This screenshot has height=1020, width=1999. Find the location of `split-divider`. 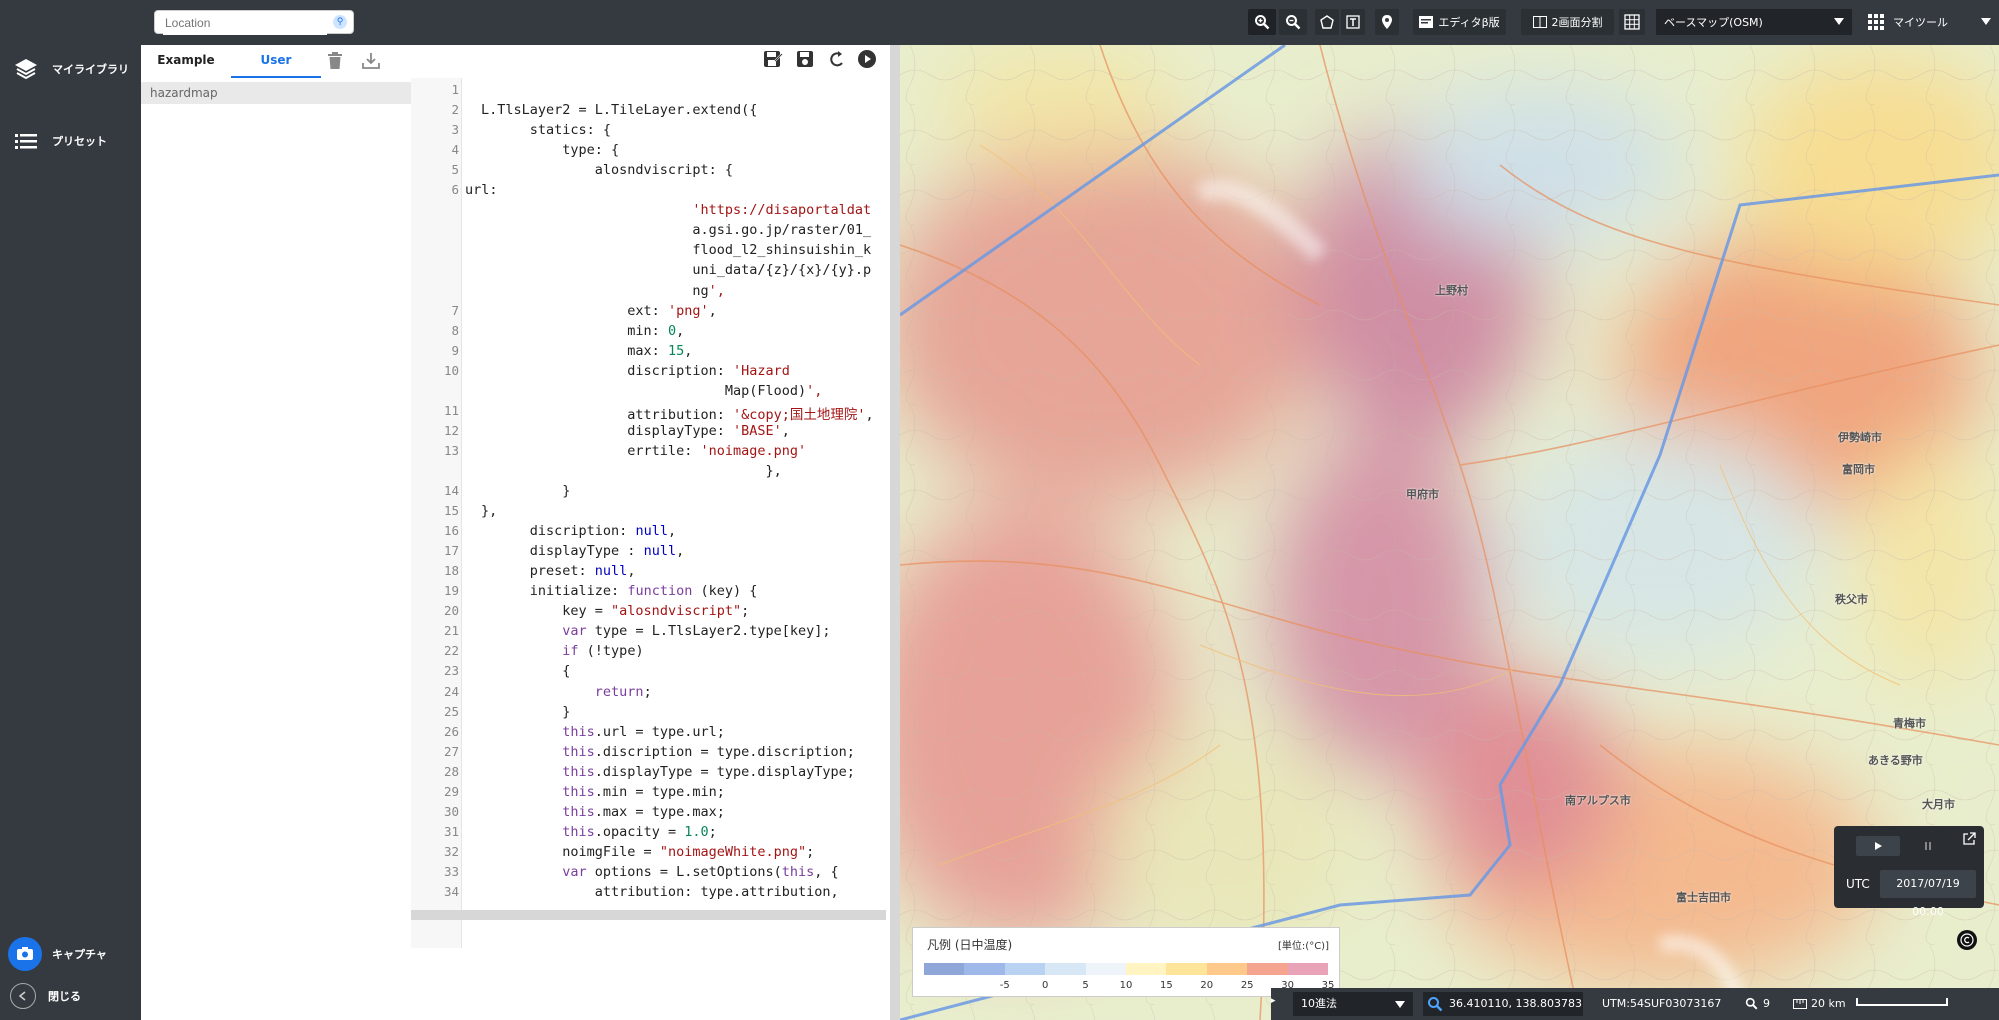

split-divider is located at coordinates (895, 532).